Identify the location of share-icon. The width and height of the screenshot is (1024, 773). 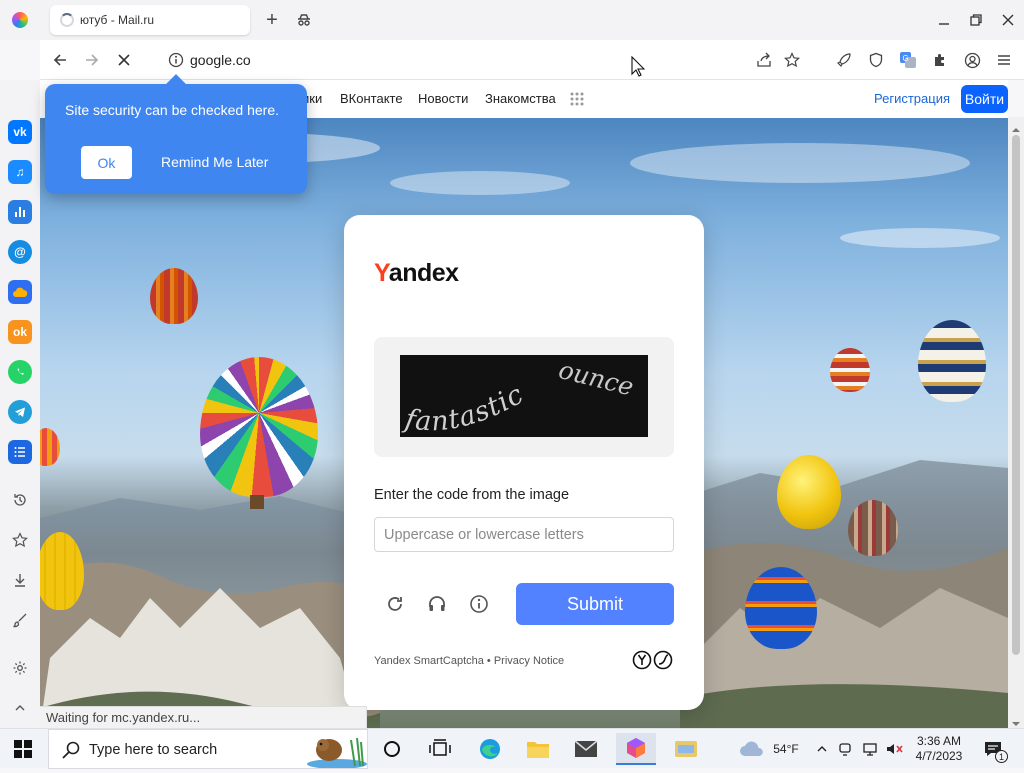
(764, 60).